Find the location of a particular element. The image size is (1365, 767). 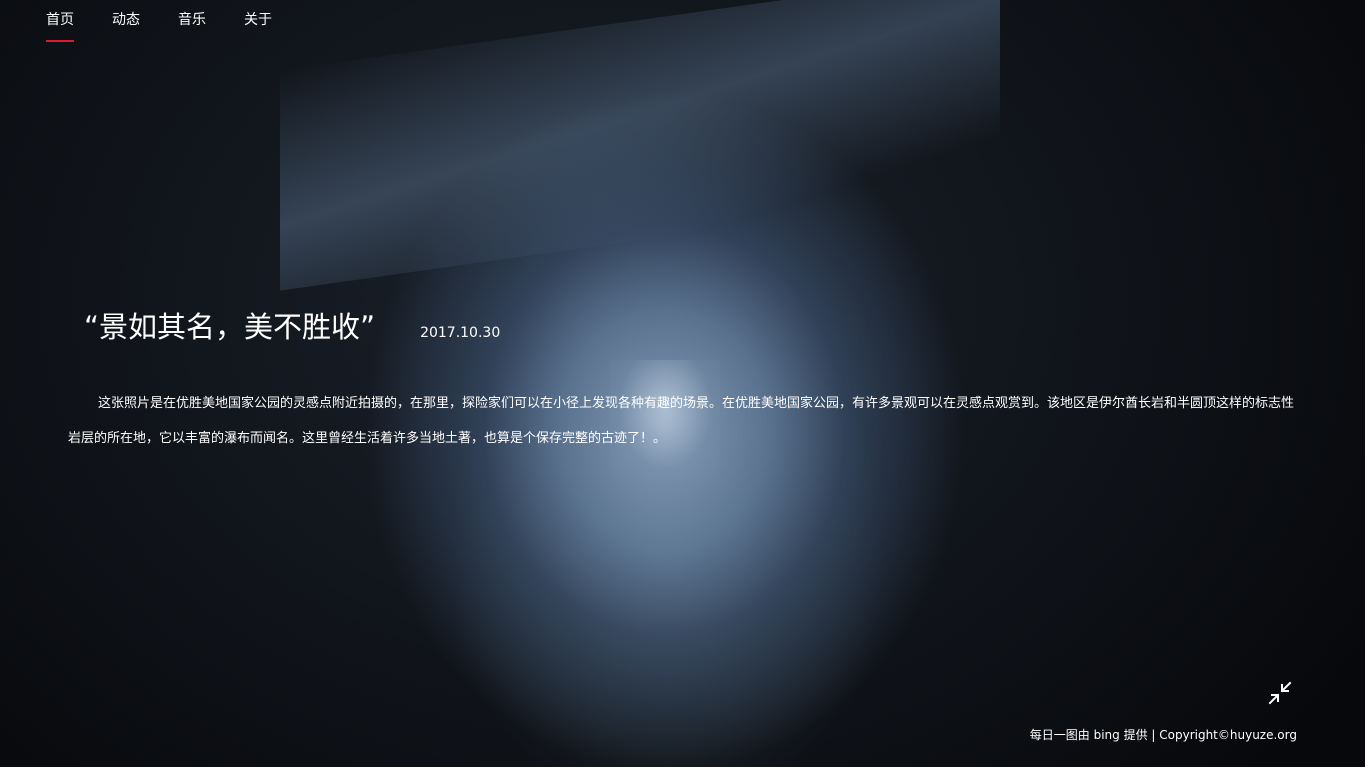

nav-item-activity: 动态 is located at coordinates (126, 21).